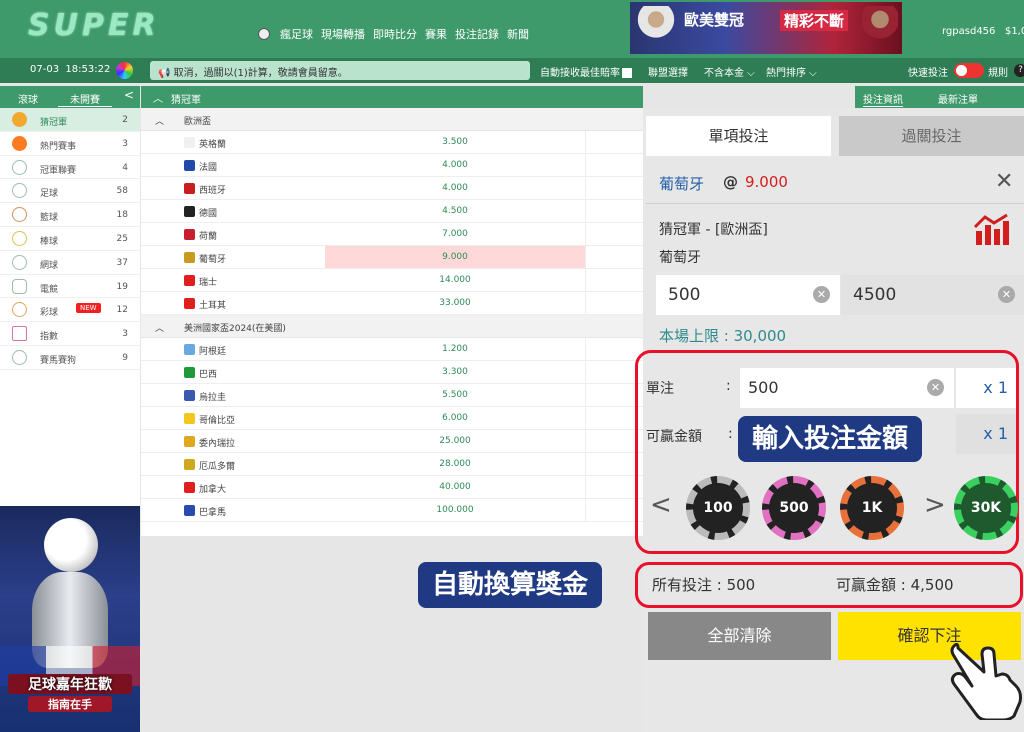  What do you see at coordinates (129, 95) in the screenshot?
I see `collapse-icon: <` at bounding box center [129, 95].